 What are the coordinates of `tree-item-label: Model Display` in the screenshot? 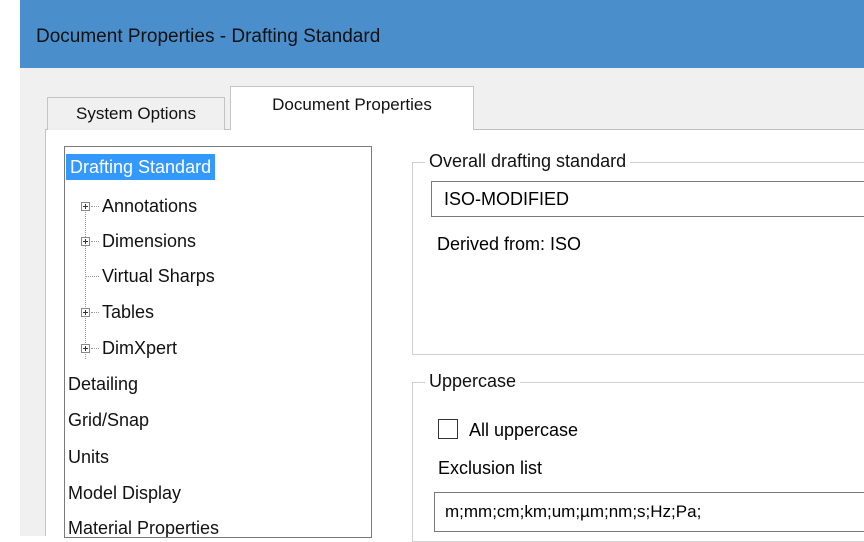 It's located at (125, 493).